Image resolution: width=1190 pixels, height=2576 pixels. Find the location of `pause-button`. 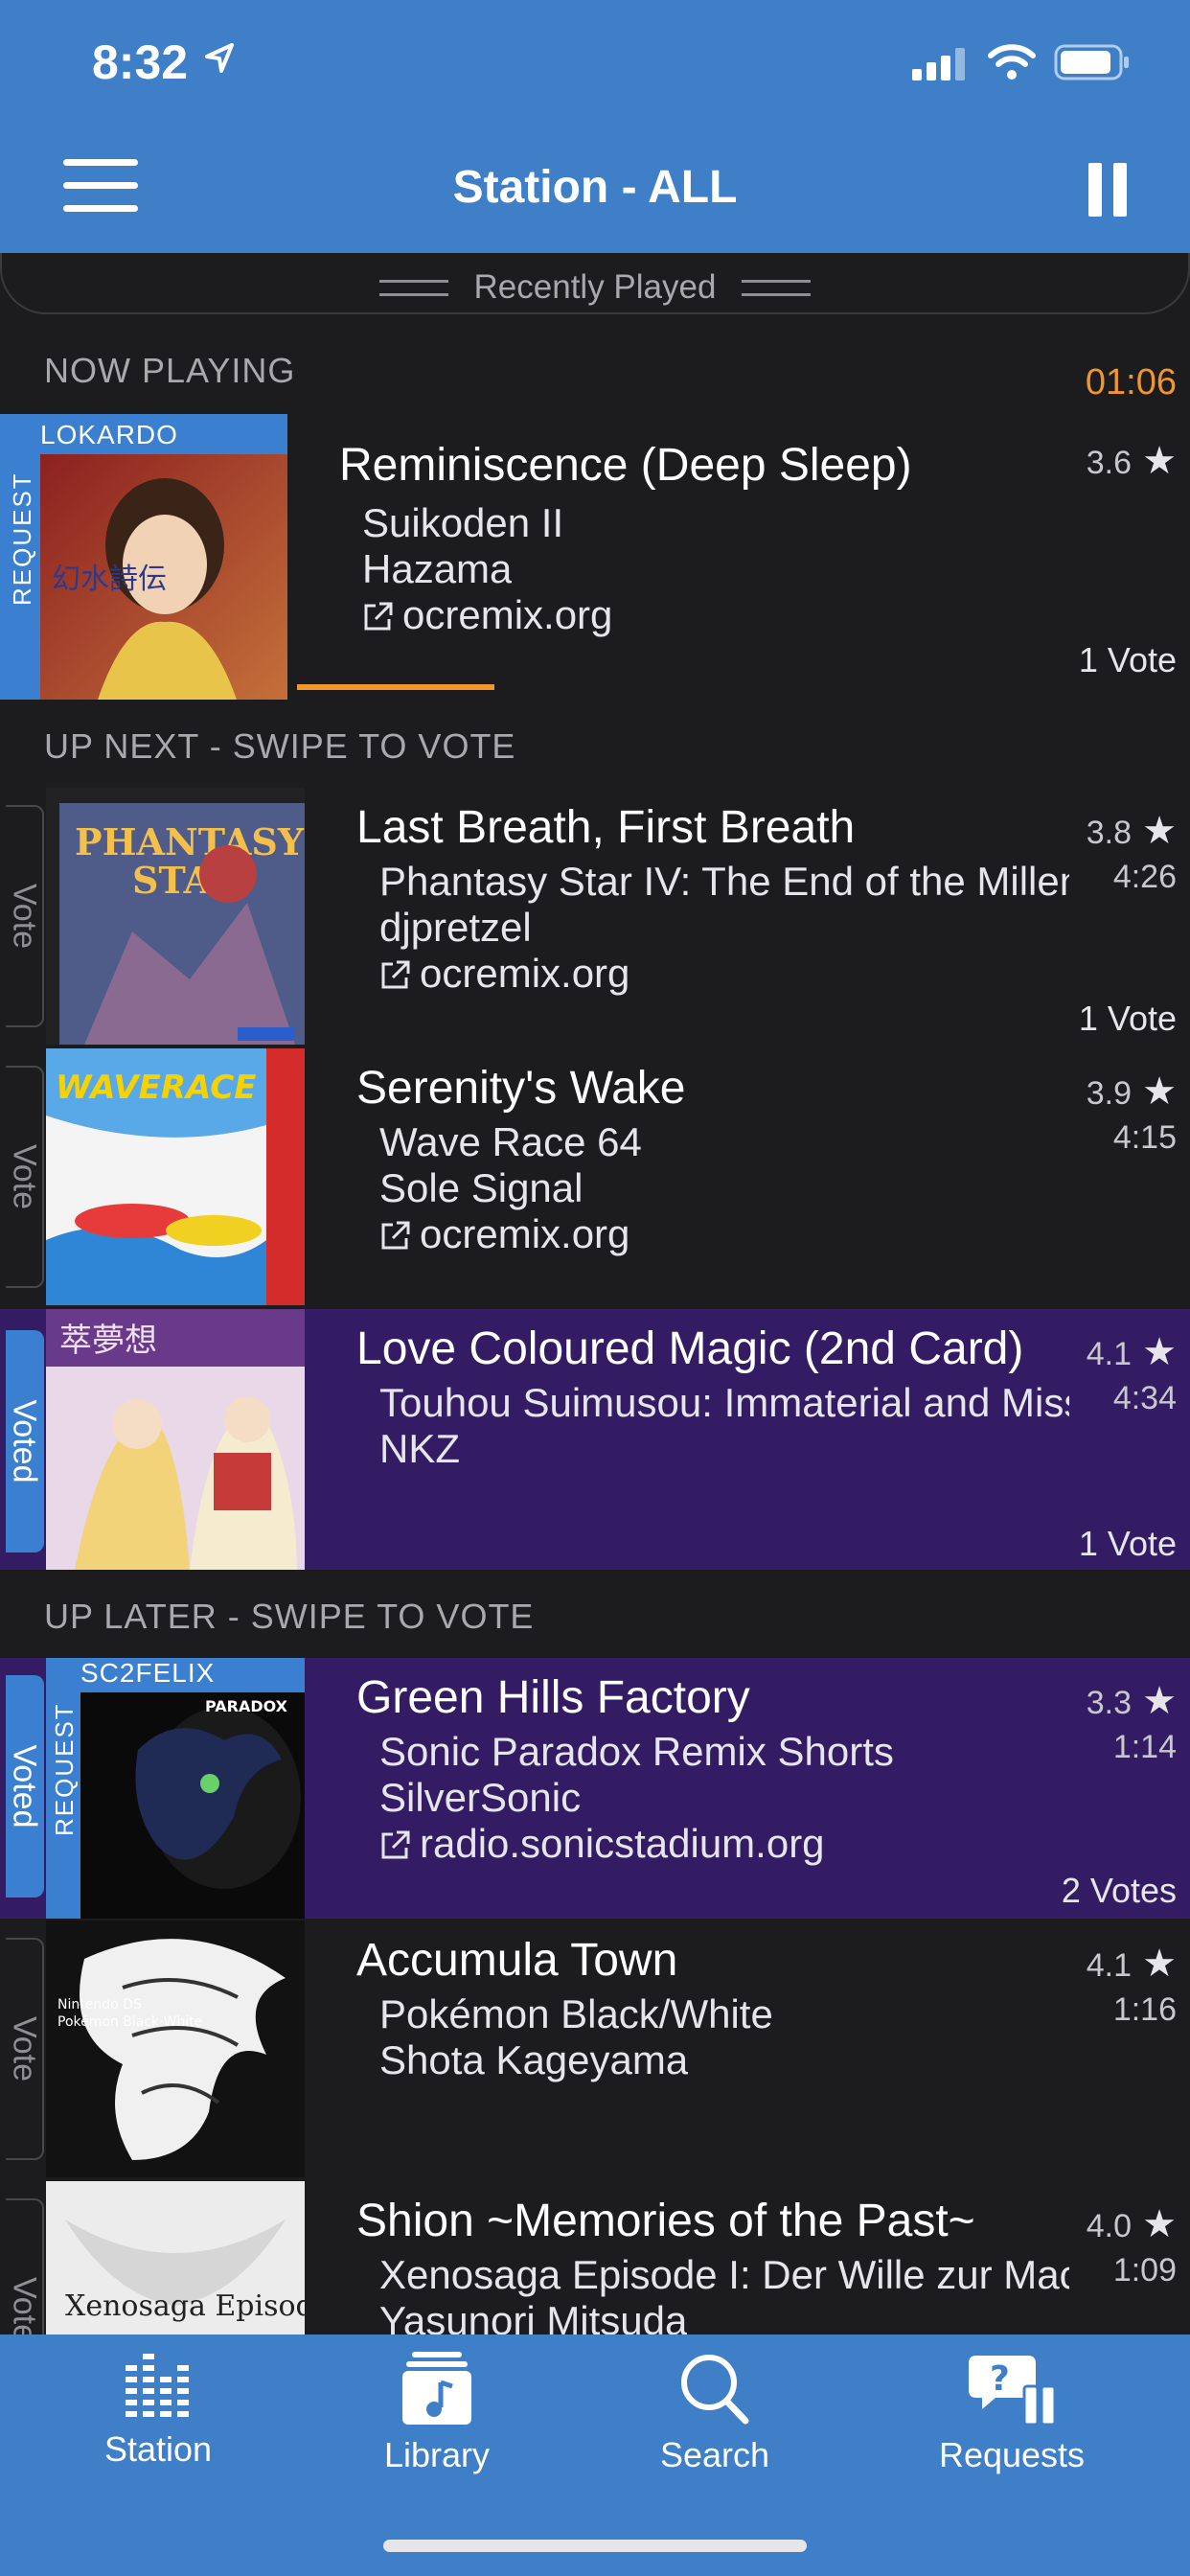

pause-button is located at coordinates (1107, 190).